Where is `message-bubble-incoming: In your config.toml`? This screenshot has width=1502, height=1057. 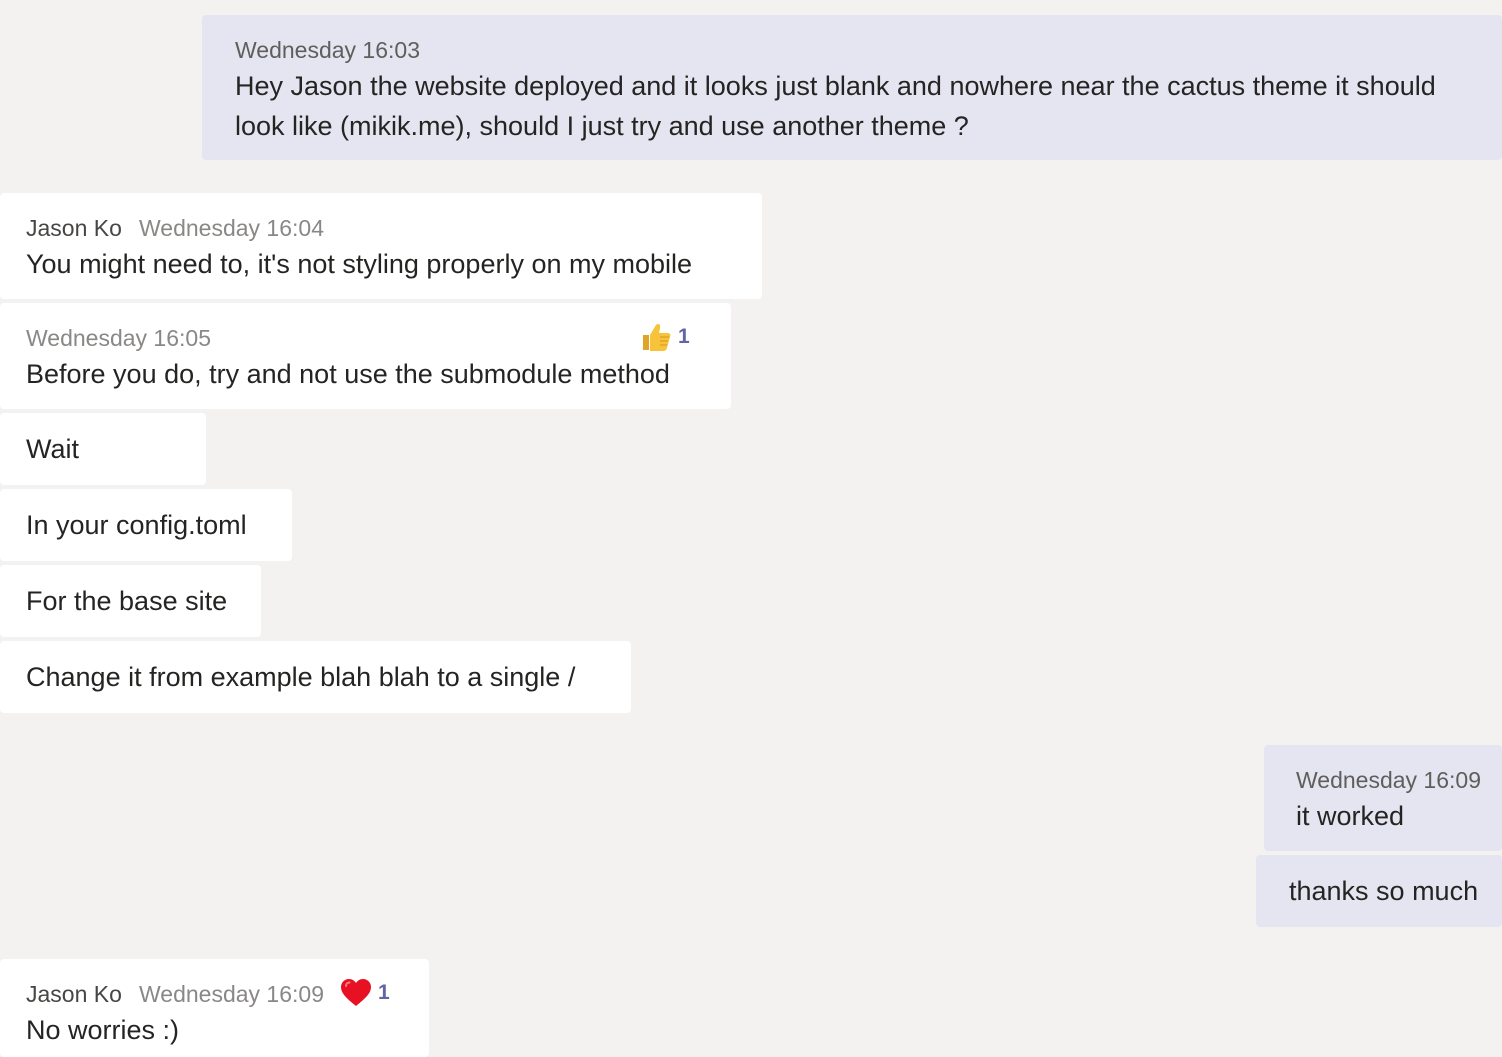 message-bubble-incoming: In your config.toml is located at coordinates (146, 525).